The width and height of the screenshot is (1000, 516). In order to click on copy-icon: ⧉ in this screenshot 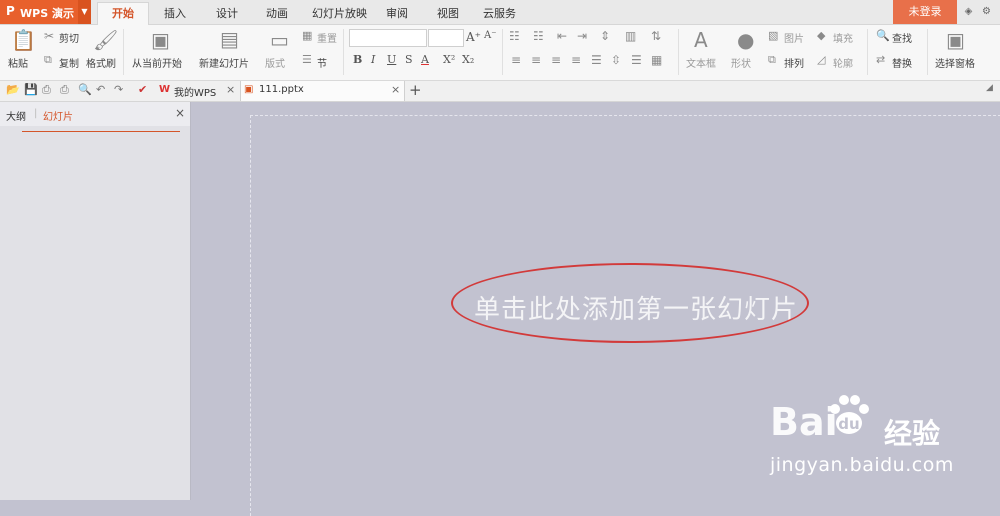, I will do `click(48, 60)`.